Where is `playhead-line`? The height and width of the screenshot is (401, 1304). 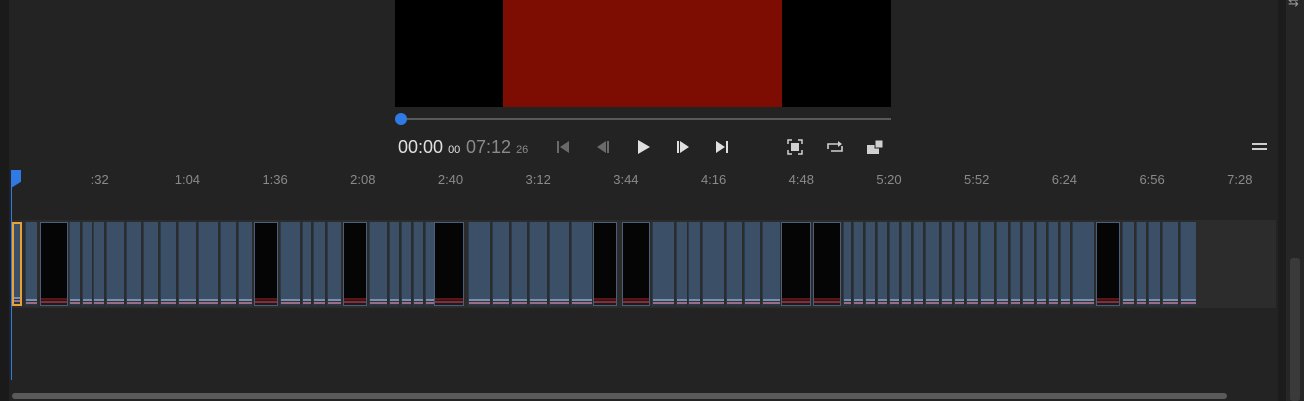 playhead-line is located at coordinates (11, 275).